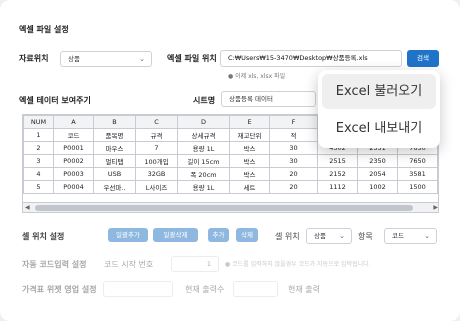 The width and height of the screenshot is (460, 321). I want to click on excel-import-menu-item: Excel 불러오기, so click(379, 91).